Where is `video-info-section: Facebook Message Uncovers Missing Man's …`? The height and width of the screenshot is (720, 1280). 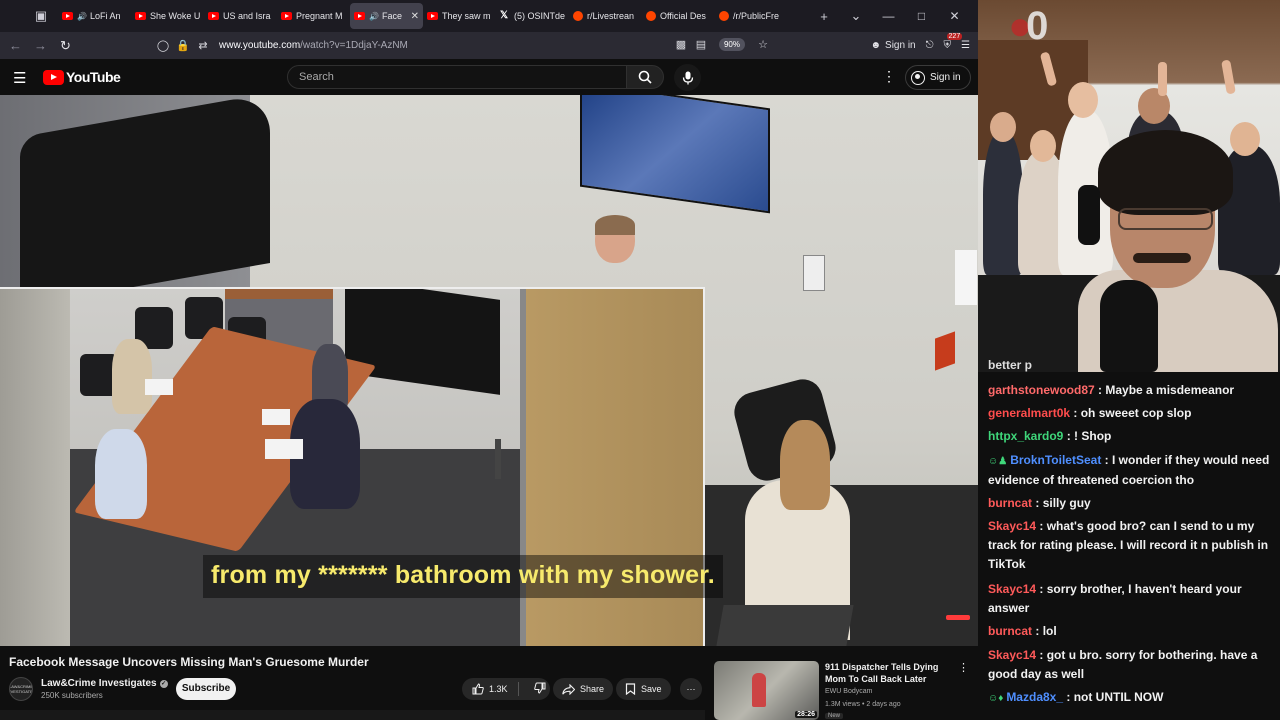
video-info-section: Facebook Message Uncovers Missing Man's … is located at coordinates (489, 683).